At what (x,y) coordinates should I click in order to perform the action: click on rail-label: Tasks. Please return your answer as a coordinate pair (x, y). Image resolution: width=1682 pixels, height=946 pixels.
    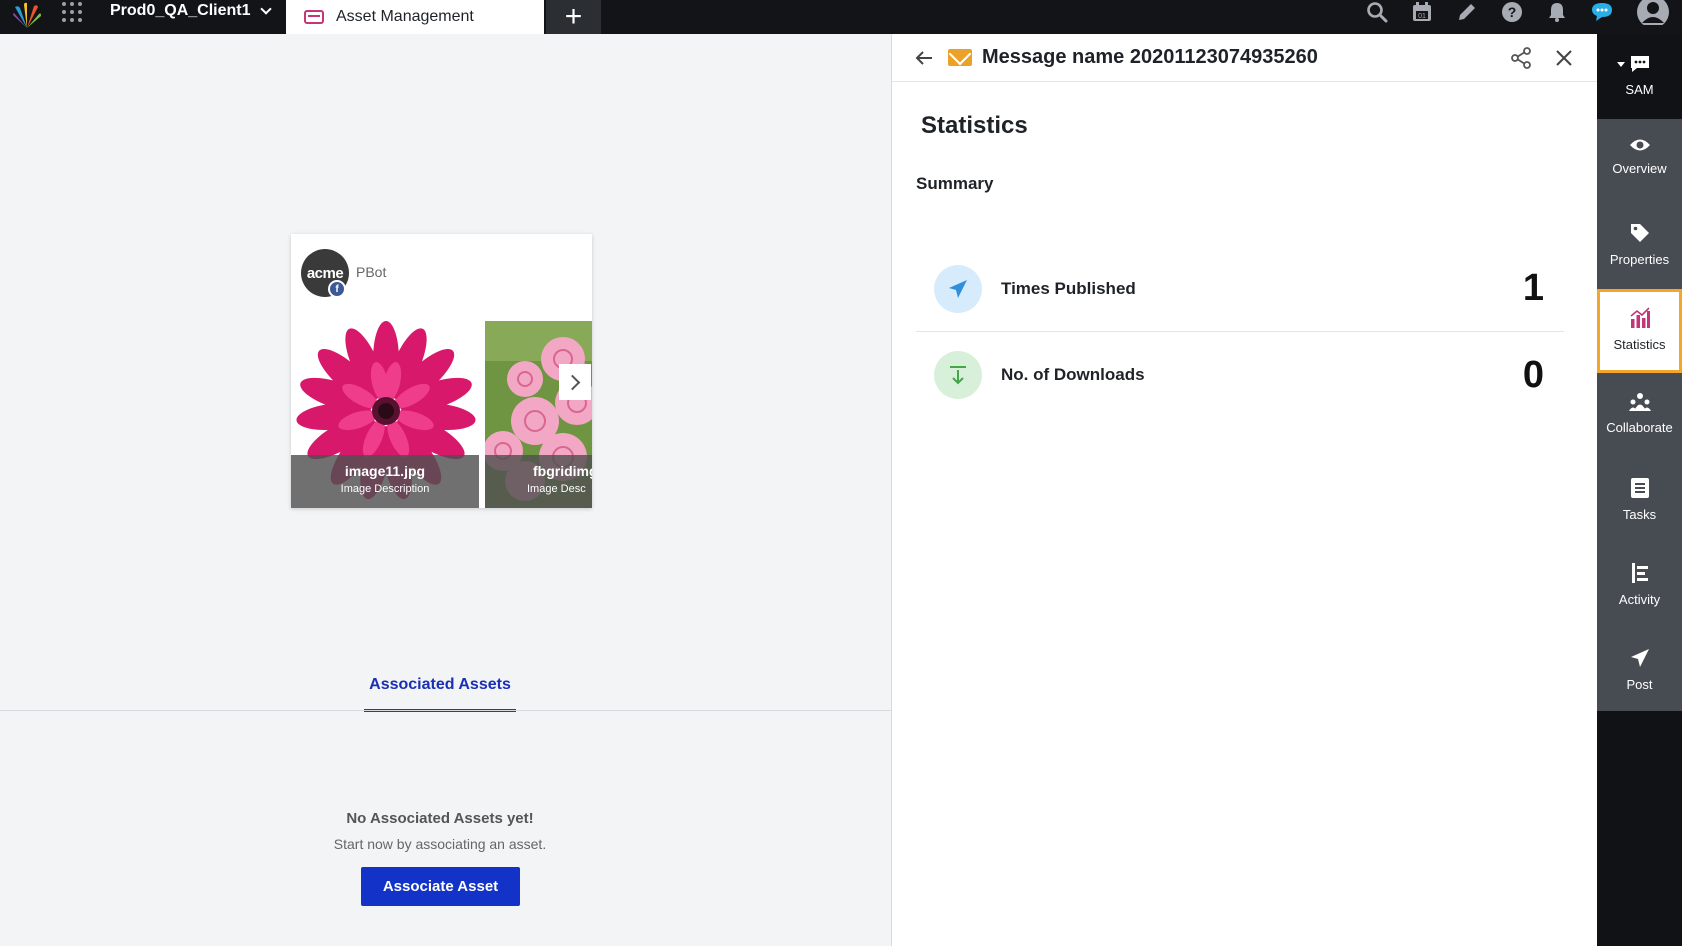
    Looking at the image, I should click on (1639, 514).